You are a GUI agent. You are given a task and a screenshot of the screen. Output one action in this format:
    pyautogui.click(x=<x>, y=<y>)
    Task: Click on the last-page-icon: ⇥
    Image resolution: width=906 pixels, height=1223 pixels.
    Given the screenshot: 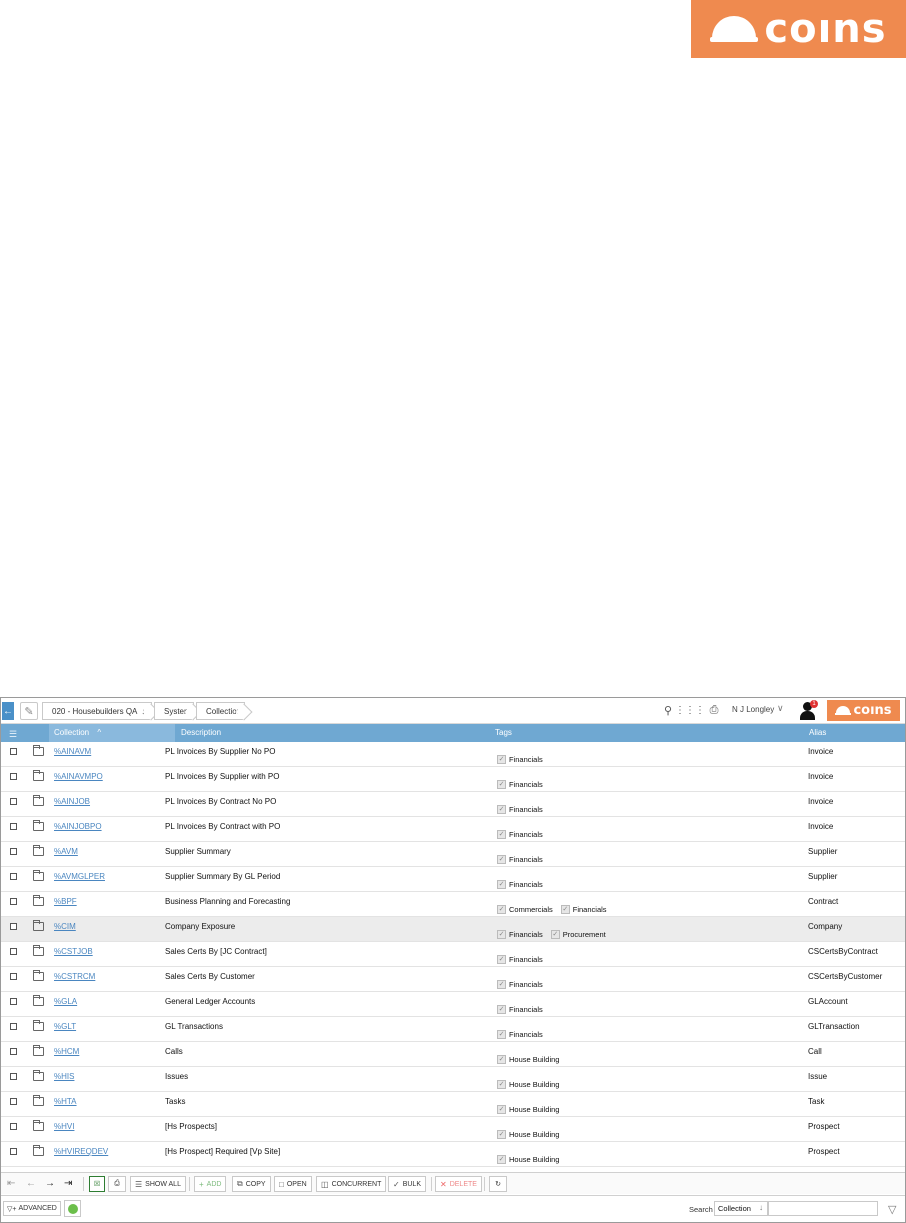 What is the action you would take?
    pyautogui.click(x=68, y=1183)
    